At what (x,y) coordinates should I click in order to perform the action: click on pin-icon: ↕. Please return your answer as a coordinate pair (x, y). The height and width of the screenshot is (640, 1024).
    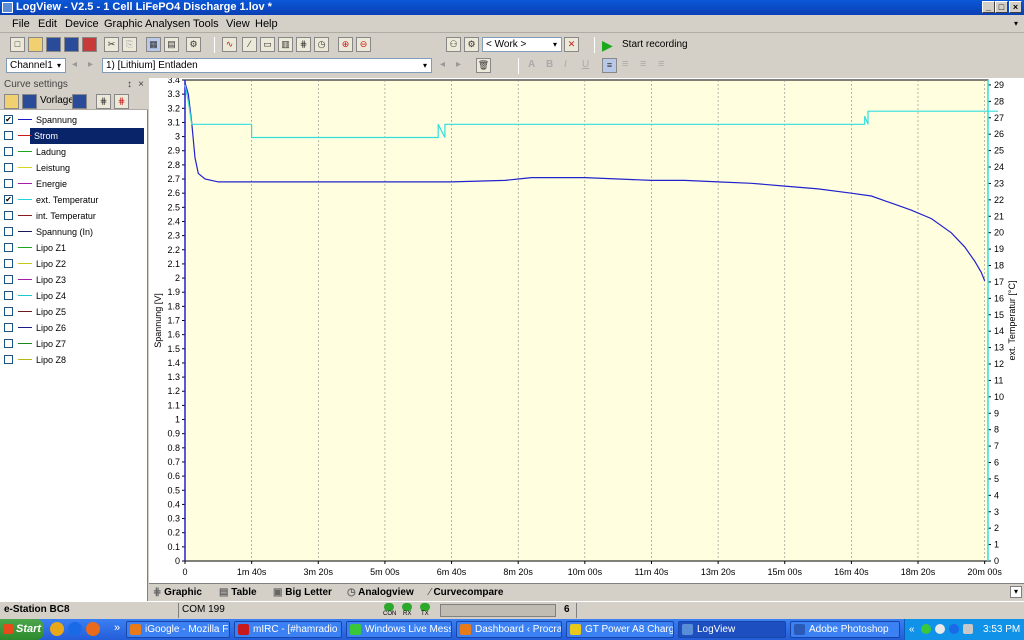
    Looking at the image, I should click on (129, 85).